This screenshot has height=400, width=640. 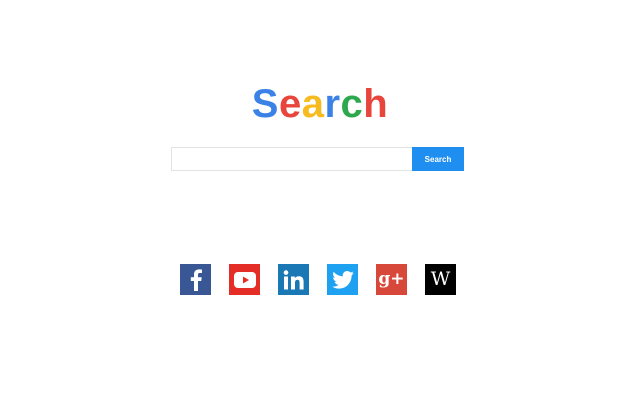 I want to click on facebook-link, so click(x=195, y=279).